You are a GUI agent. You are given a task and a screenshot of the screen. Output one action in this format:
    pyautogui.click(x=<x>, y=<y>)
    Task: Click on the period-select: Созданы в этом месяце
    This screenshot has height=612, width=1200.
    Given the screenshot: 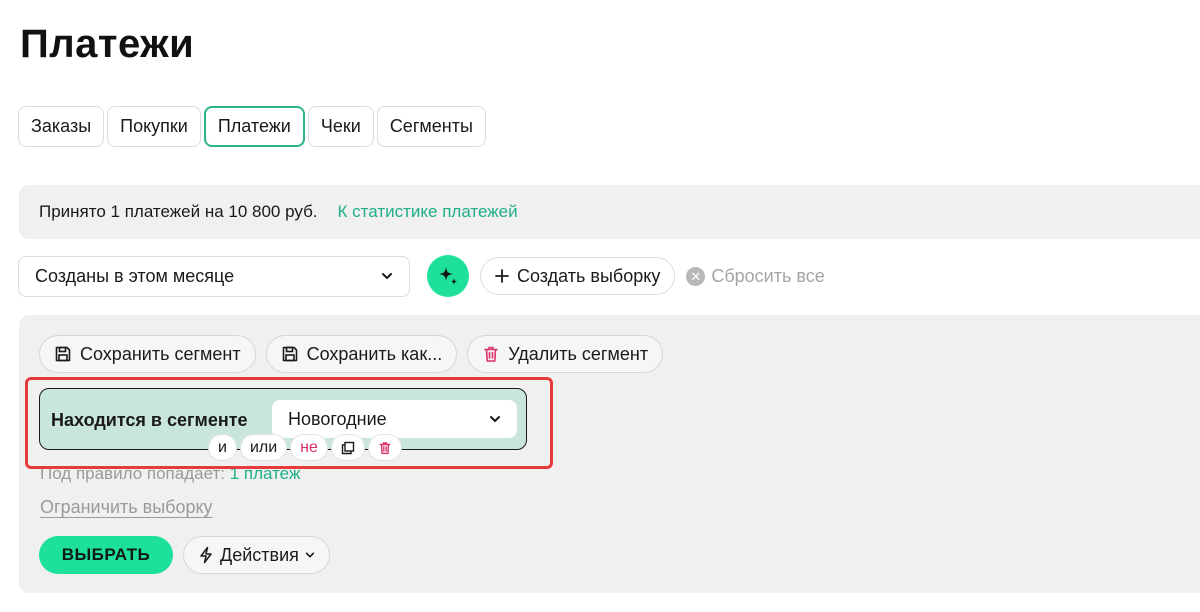 What is the action you would take?
    pyautogui.click(x=214, y=276)
    